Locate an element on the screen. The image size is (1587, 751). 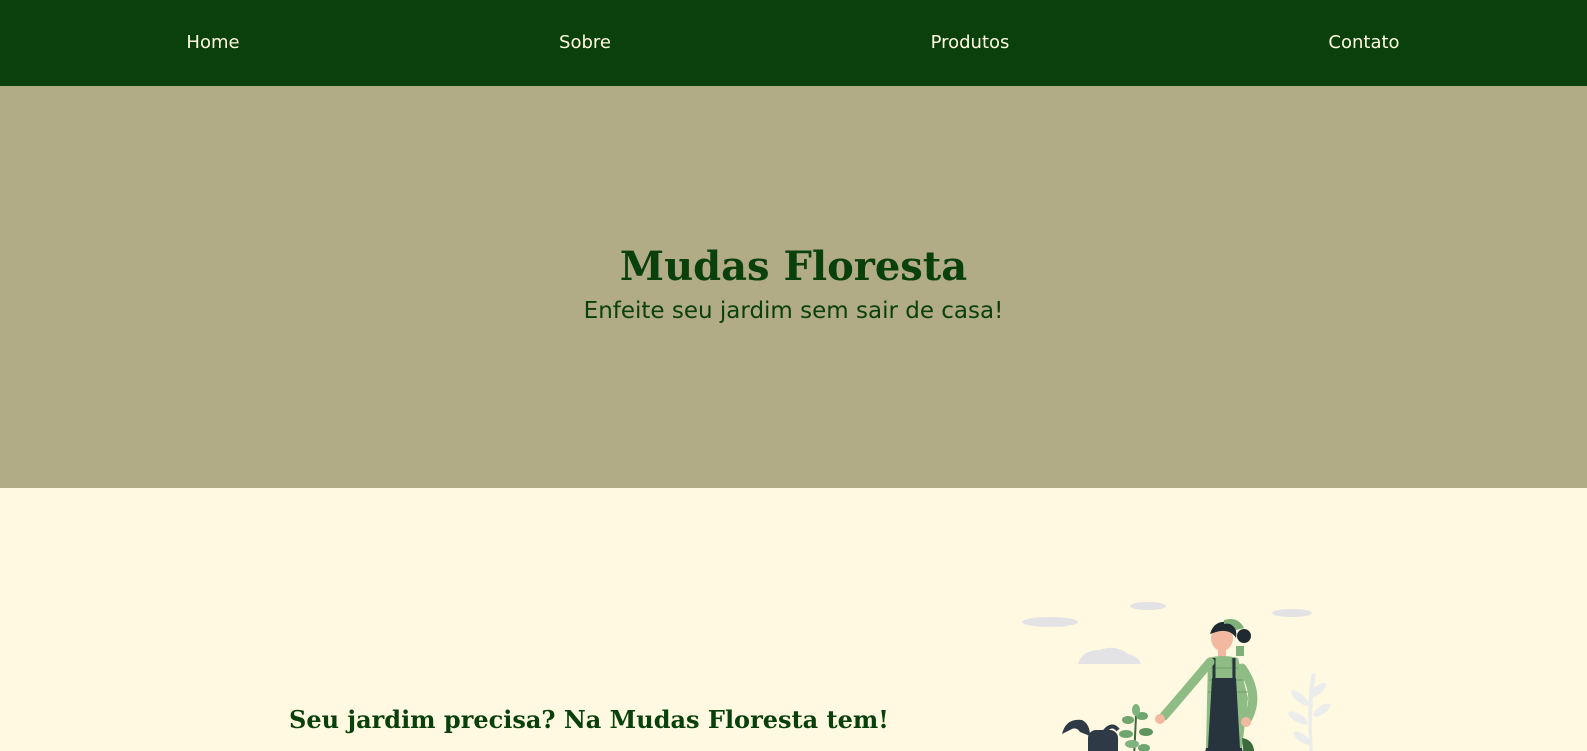
top-navbar: Home Sobre Produtos Contato is located at coordinates (793, 43).